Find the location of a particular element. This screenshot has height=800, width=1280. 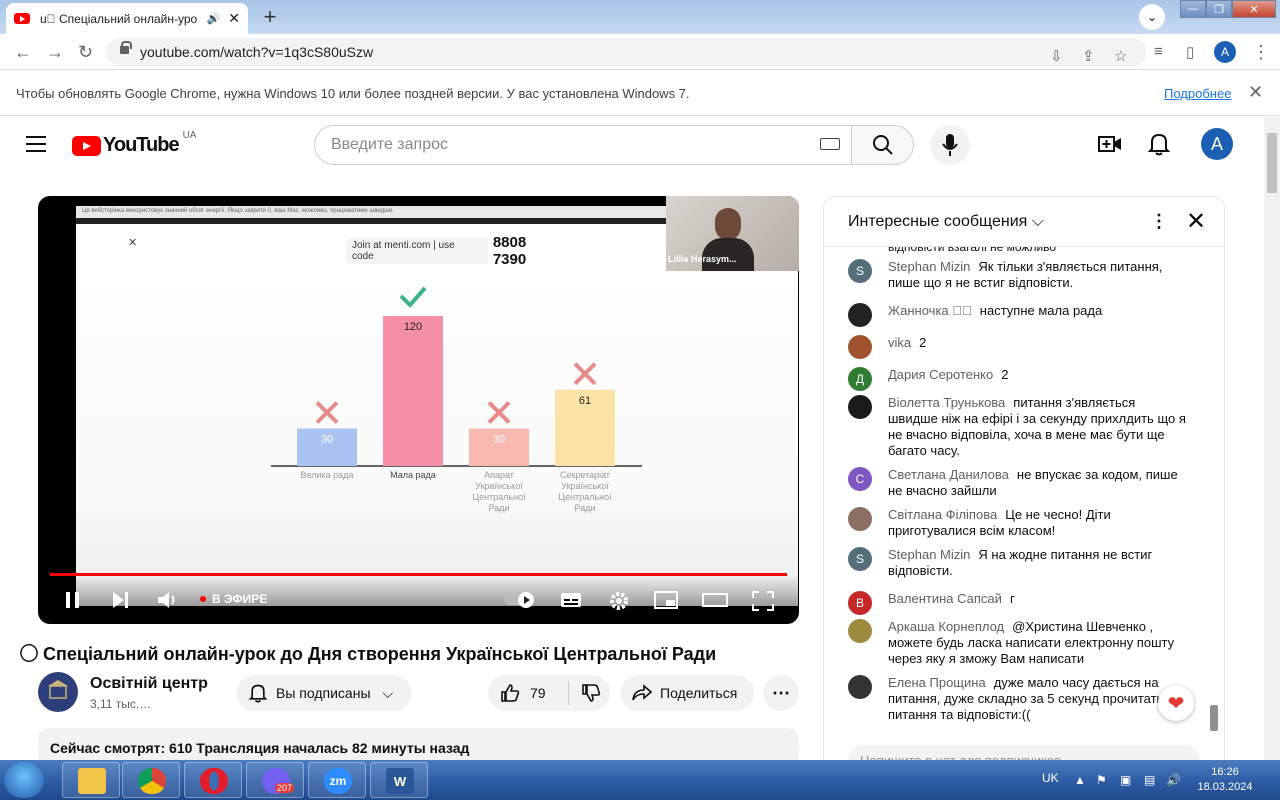

page-scrollbar-thumb is located at coordinates (1272, 163).